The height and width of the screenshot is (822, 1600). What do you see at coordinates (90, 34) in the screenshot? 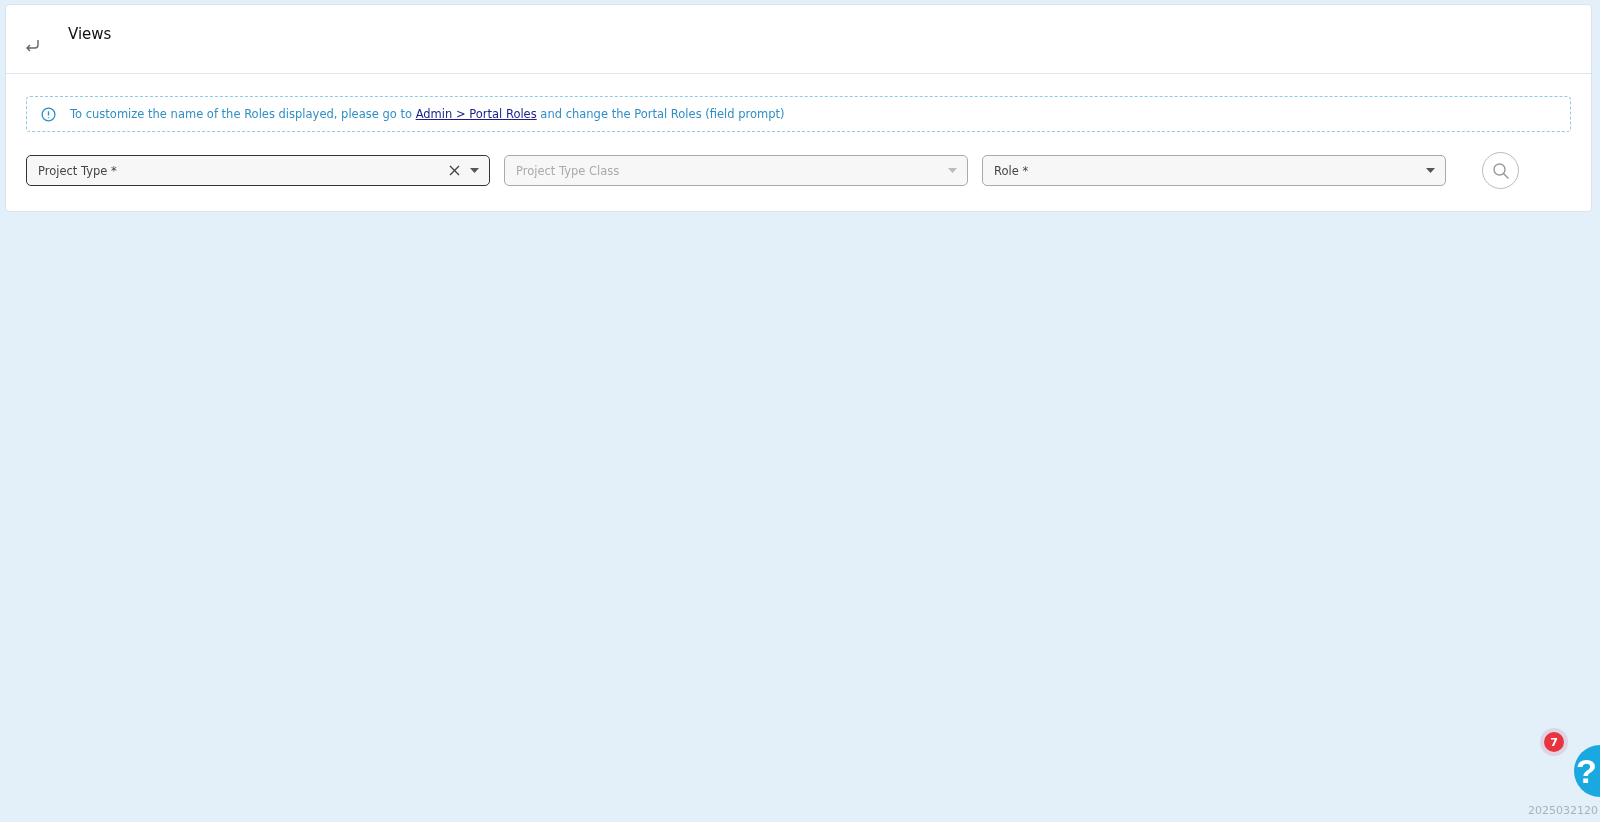
I see `page-title: Views` at bounding box center [90, 34].